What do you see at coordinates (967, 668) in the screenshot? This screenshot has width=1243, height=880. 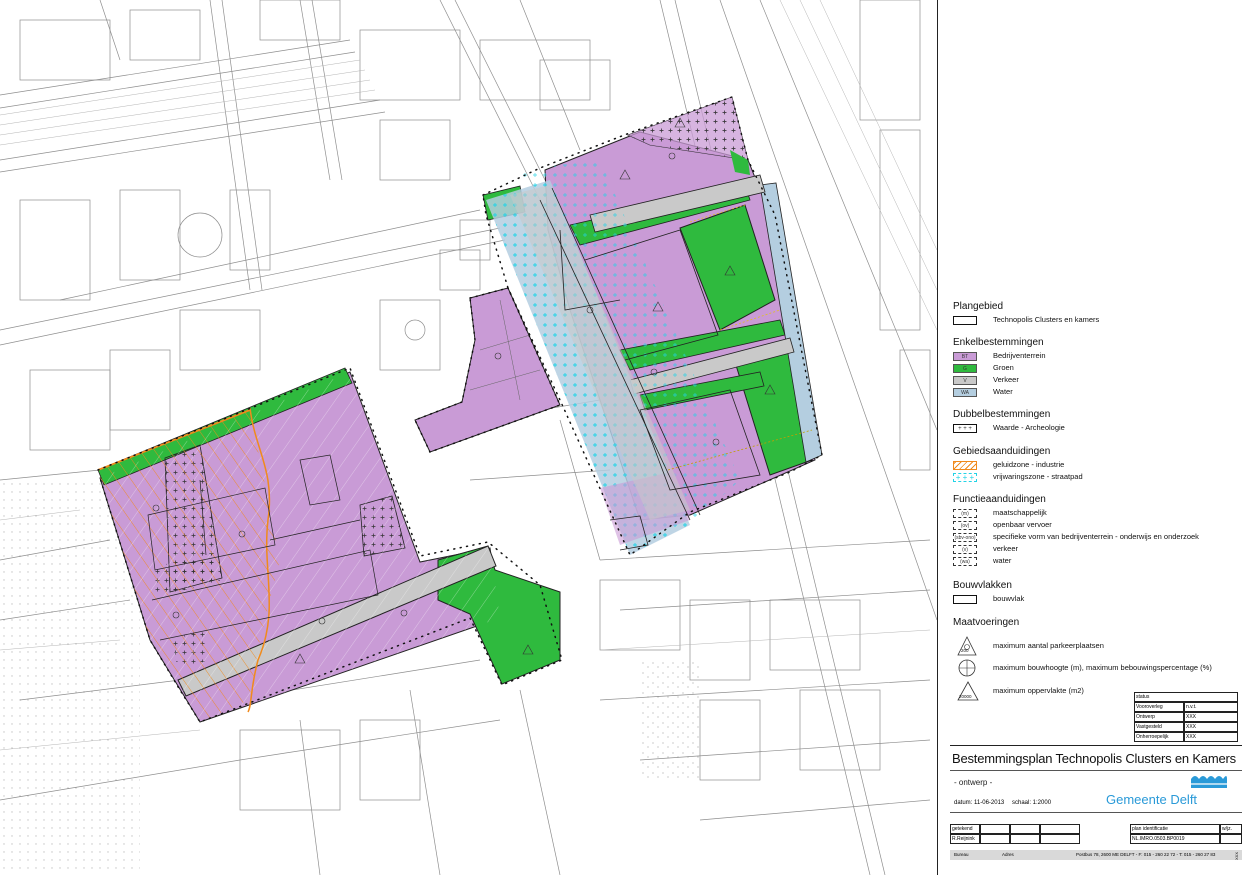 I see `circle-cross-icon` at bounding box center [967, 668].